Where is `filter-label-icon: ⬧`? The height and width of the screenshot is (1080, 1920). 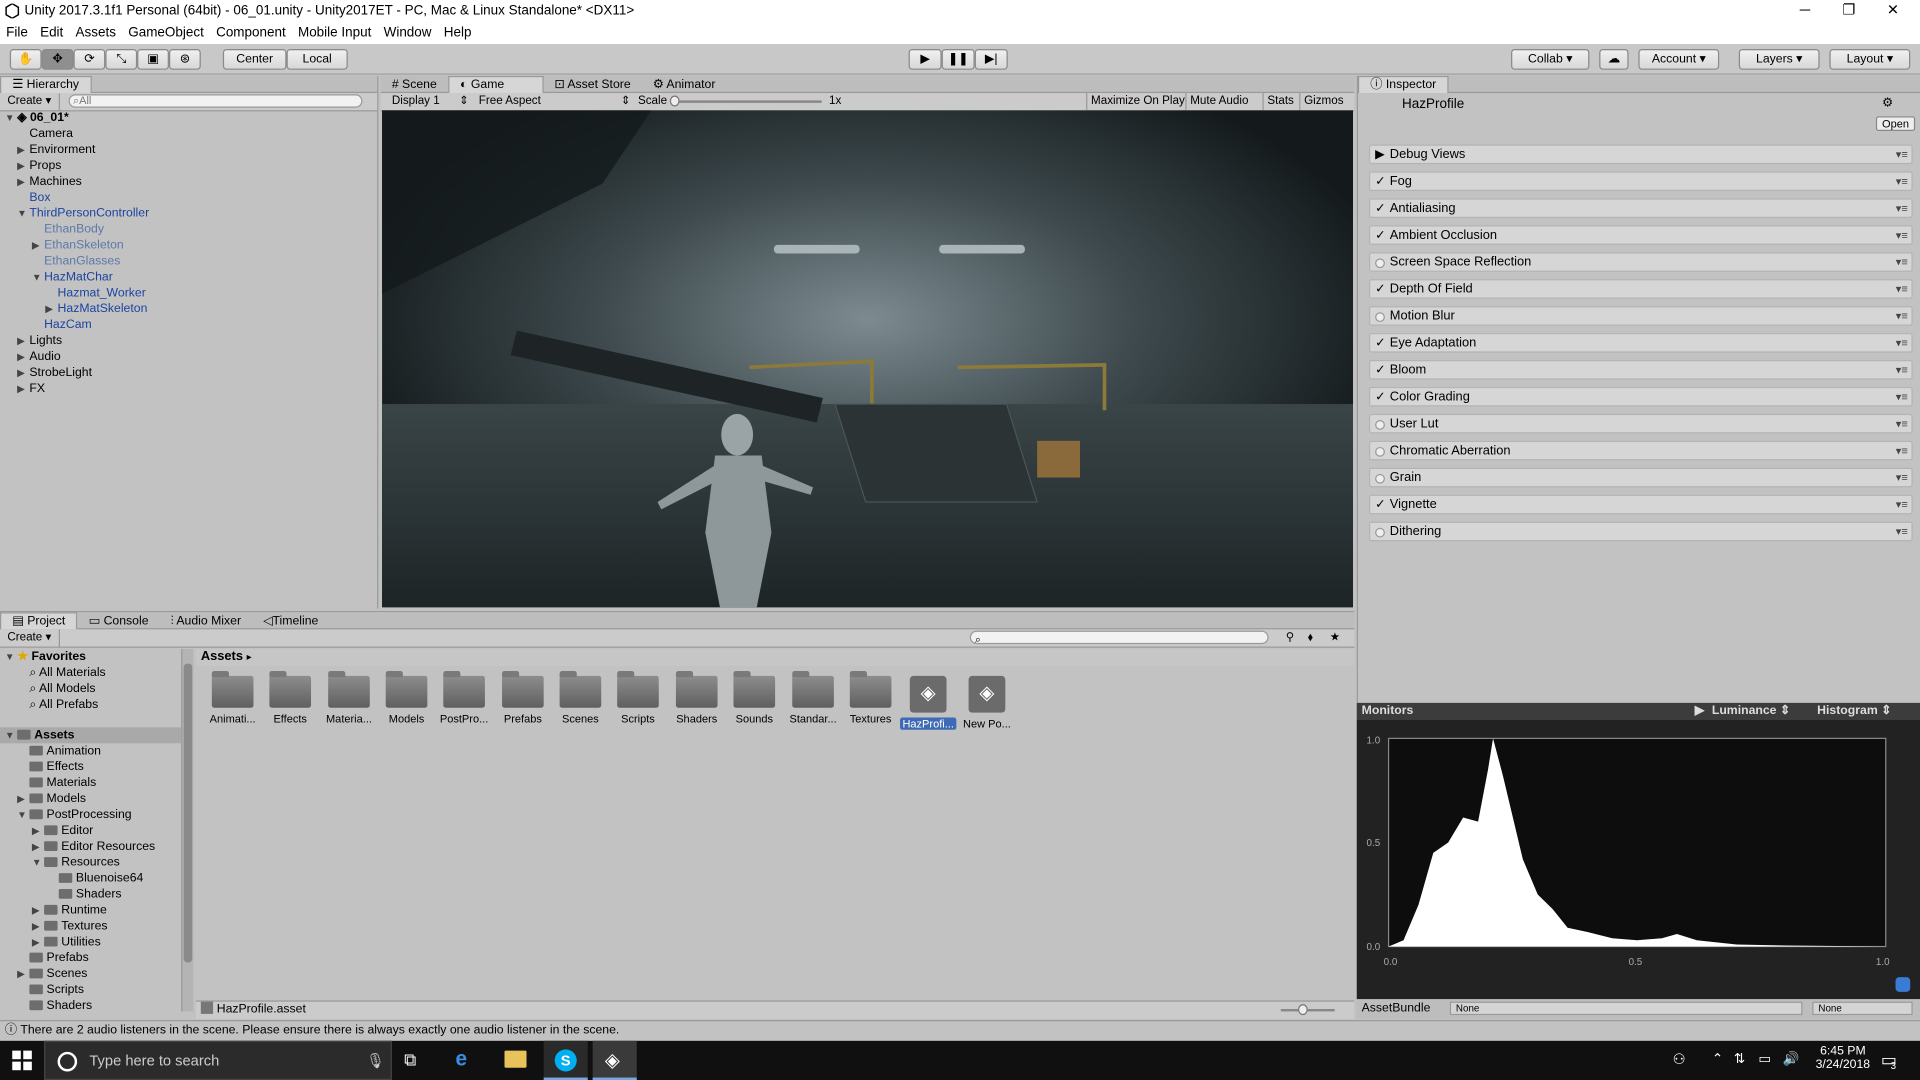
filter-label-icon: ⬧ is located at coordinates (1310, 637).